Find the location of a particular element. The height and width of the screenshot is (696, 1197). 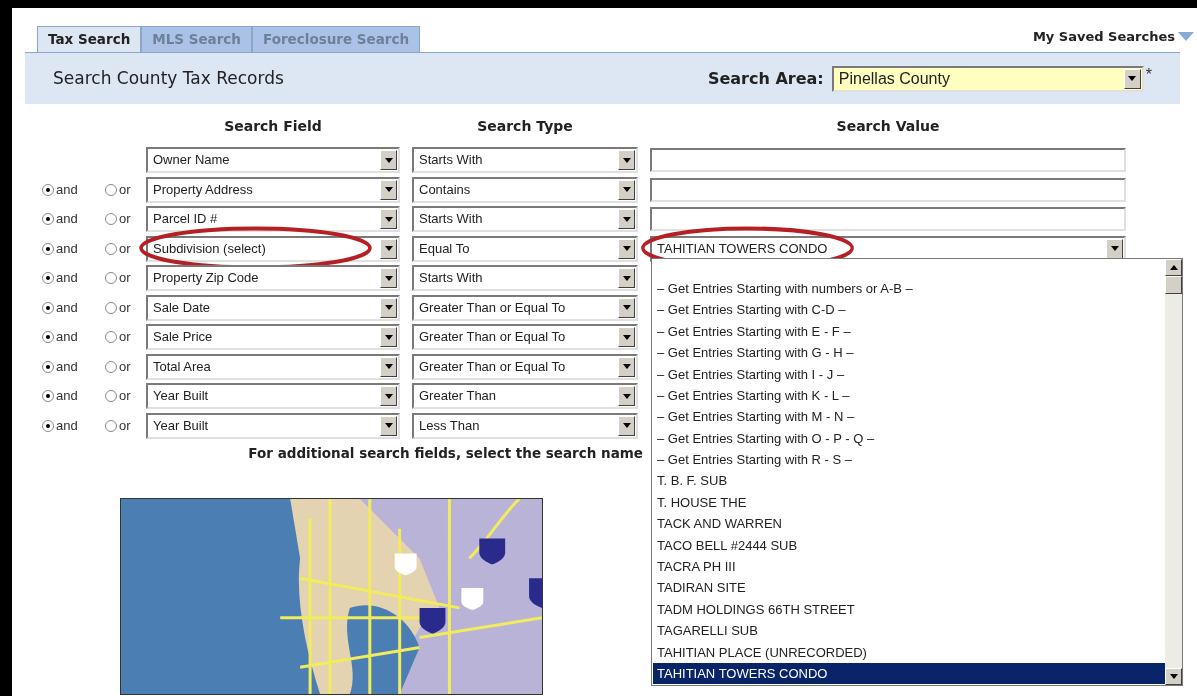

search-type-dropdown: Greater Than is located at coordinates (525, 396).